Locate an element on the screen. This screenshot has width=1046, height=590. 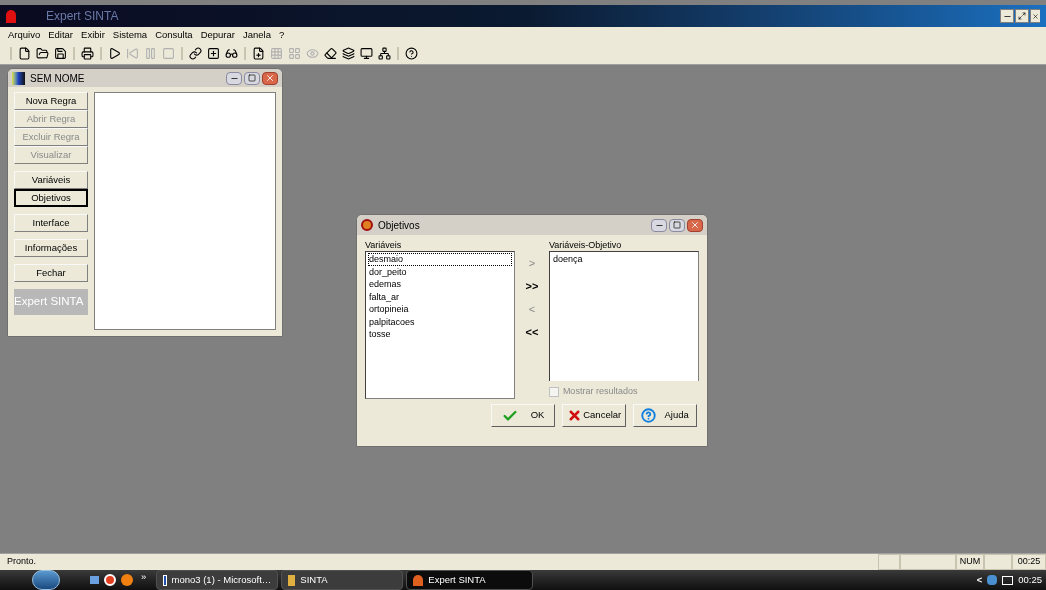
menu-item: Sistema is located at coordinates (130, 35).